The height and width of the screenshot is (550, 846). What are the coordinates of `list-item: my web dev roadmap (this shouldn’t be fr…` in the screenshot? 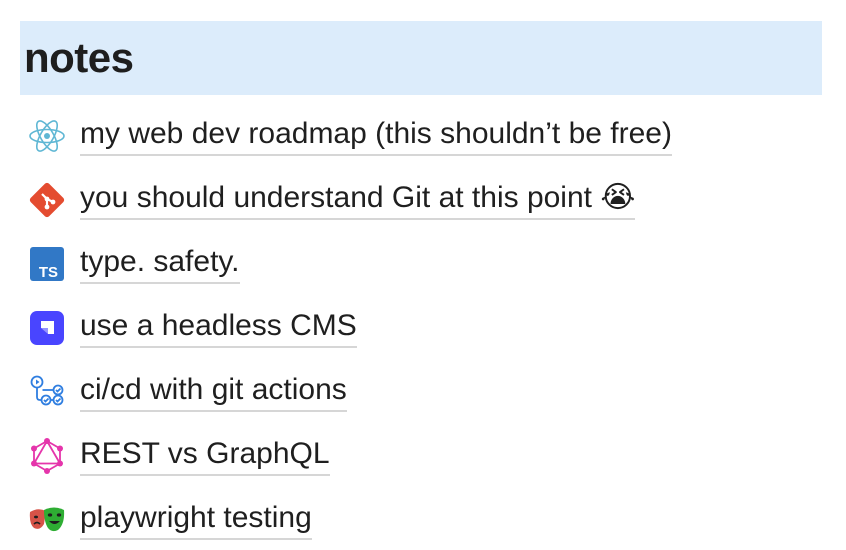 It's located at (426, 136).